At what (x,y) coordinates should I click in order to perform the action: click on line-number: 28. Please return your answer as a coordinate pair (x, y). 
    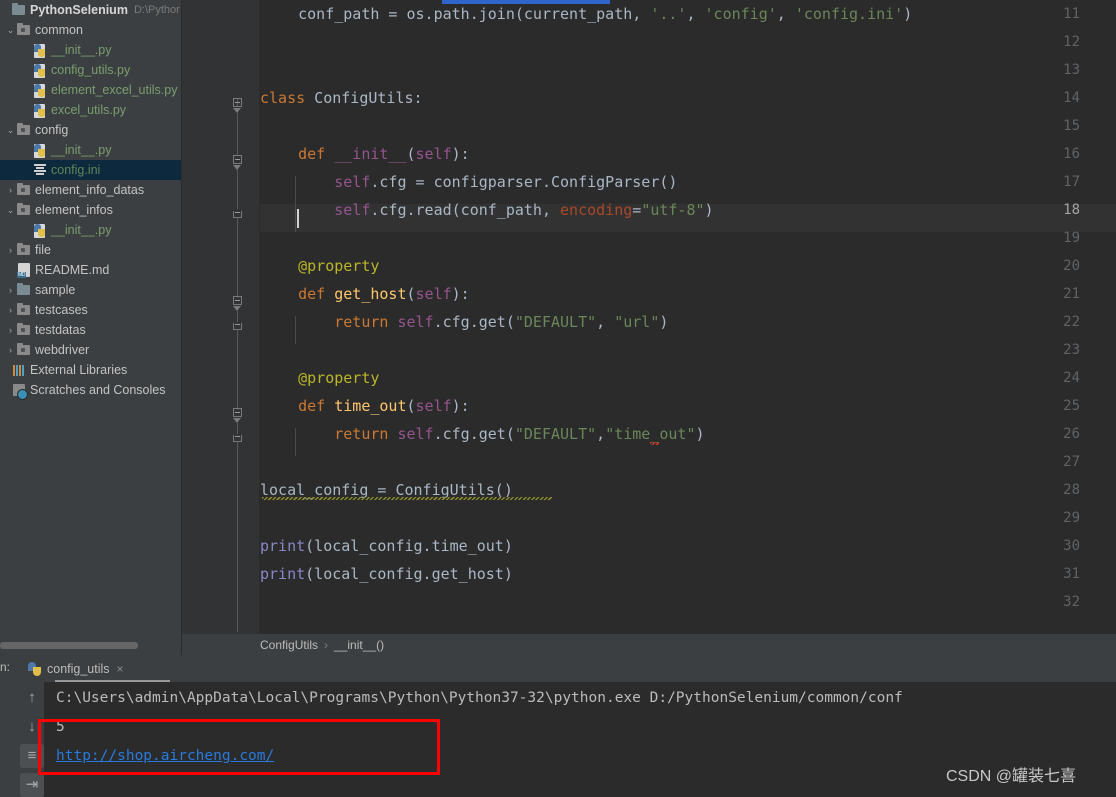
    Looking at the image, I should click on (1071, 490).